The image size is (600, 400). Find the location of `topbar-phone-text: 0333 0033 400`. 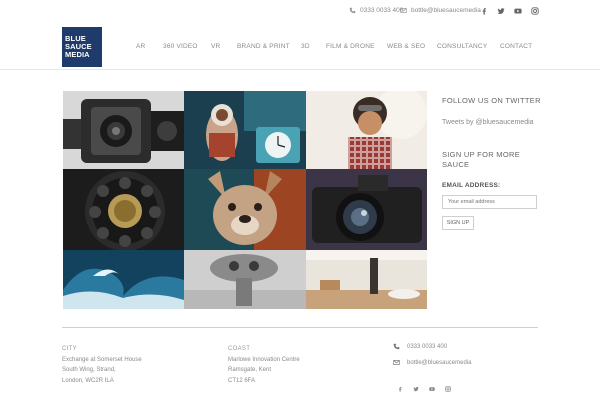

topbar-phone-text: 0333 0033 400 is located at coordinates (382, 10).